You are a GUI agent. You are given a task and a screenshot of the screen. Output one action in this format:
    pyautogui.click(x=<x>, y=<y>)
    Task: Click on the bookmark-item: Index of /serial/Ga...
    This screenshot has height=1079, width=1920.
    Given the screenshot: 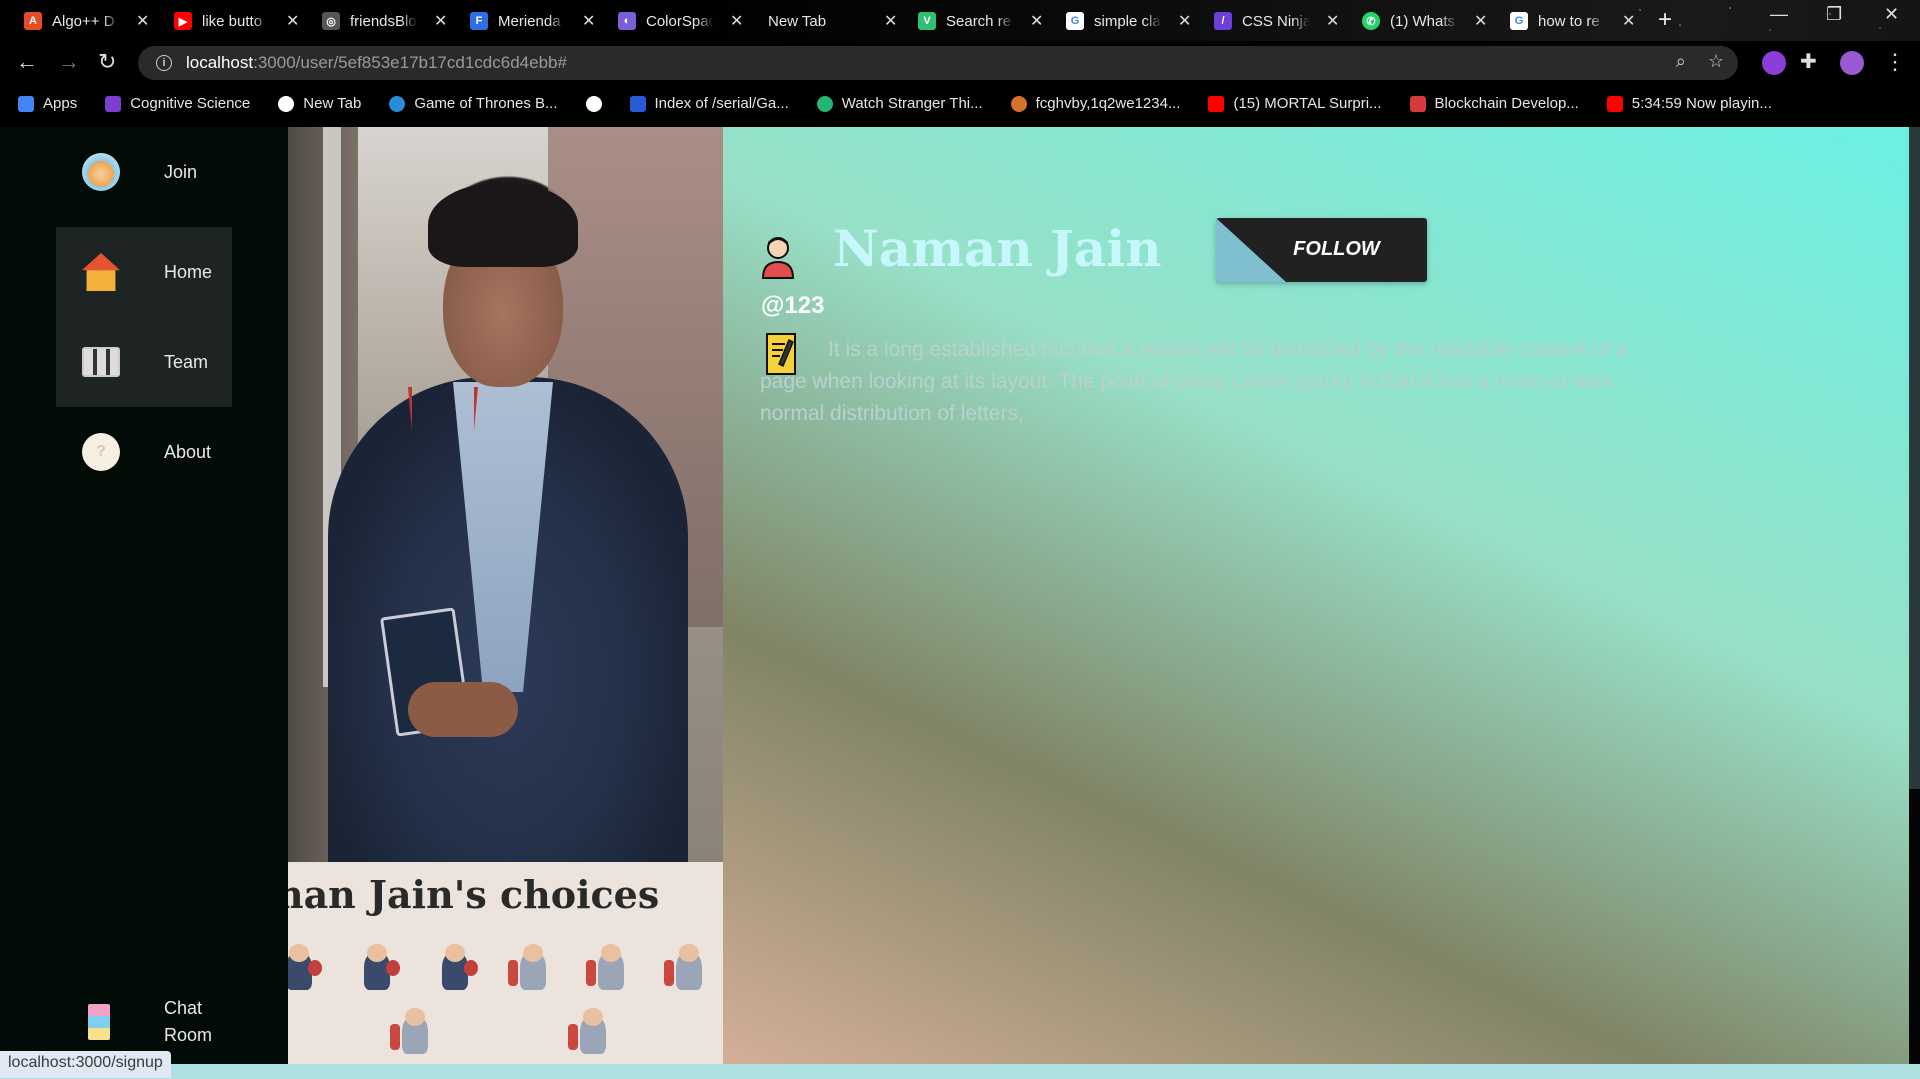 What is the action you would take?
    pyautogui.click(x=709, y=103)
    